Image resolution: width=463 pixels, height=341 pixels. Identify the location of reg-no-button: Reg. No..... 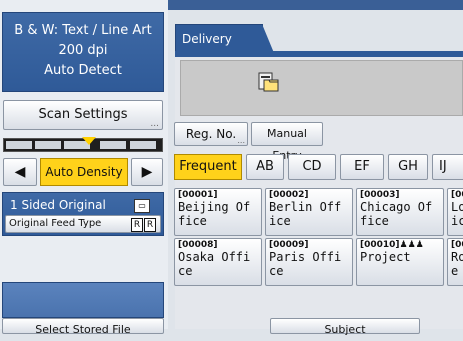
(211, 134).